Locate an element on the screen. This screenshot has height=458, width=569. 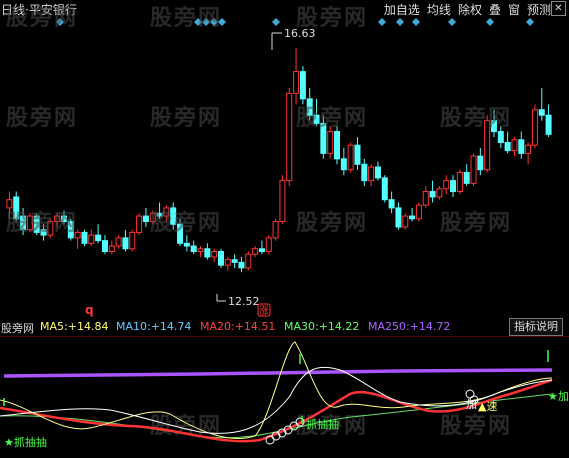
ma5-readout: MA5:+14.84 is located at coordinates (74, 326).